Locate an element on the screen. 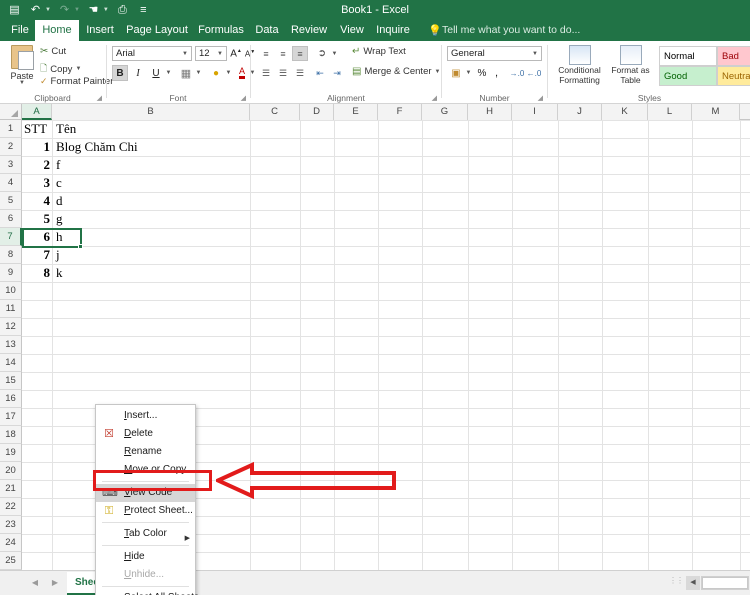 Image resolution: width=750 pixels, height=595 pixels. column-header-b: B is located at coordinates (151, 112).